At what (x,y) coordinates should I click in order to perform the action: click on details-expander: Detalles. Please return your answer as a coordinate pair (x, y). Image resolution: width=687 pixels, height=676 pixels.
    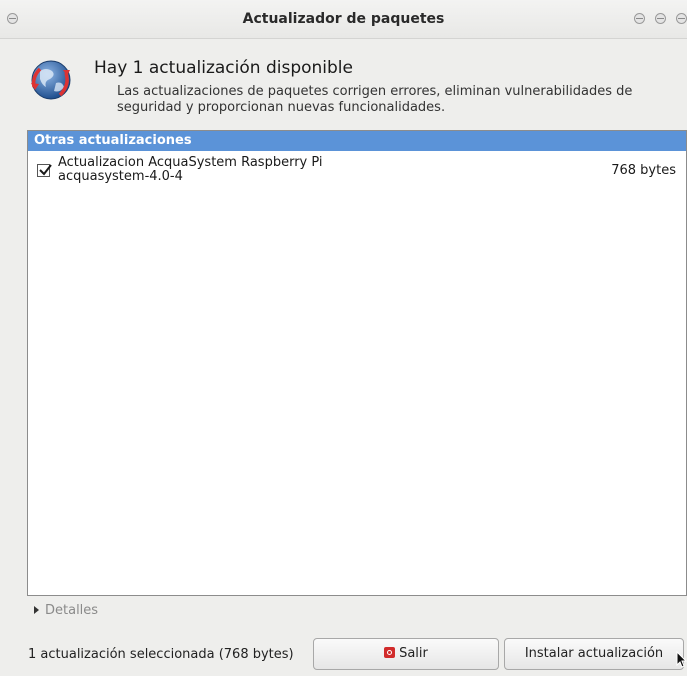
    Looking at the image, I should click on (66, 610).